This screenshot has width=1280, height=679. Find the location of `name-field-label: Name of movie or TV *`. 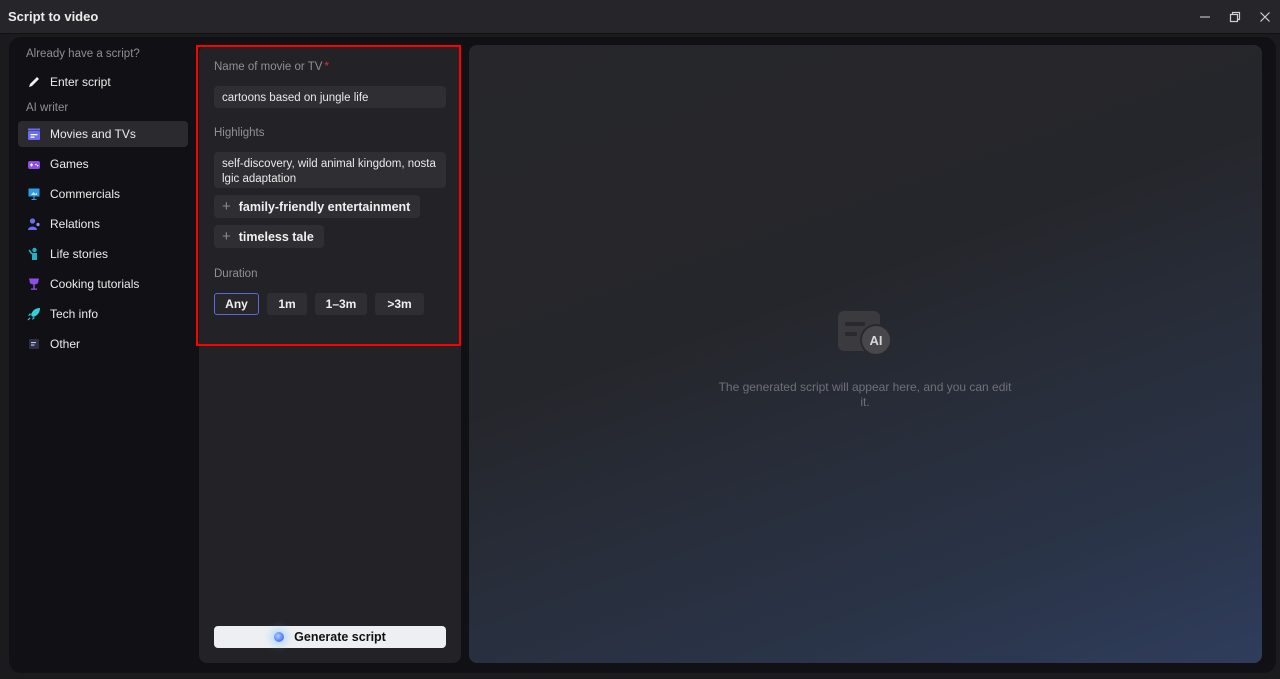

name-field-label: Name of movie or TV * is located at coordinates (271, 67).